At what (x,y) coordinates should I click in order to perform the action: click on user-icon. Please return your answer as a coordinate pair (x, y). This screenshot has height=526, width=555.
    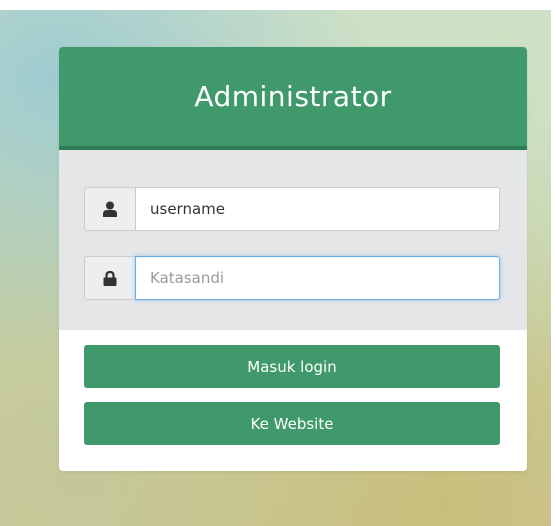
    Looking at the image, I should click on (109, 209).